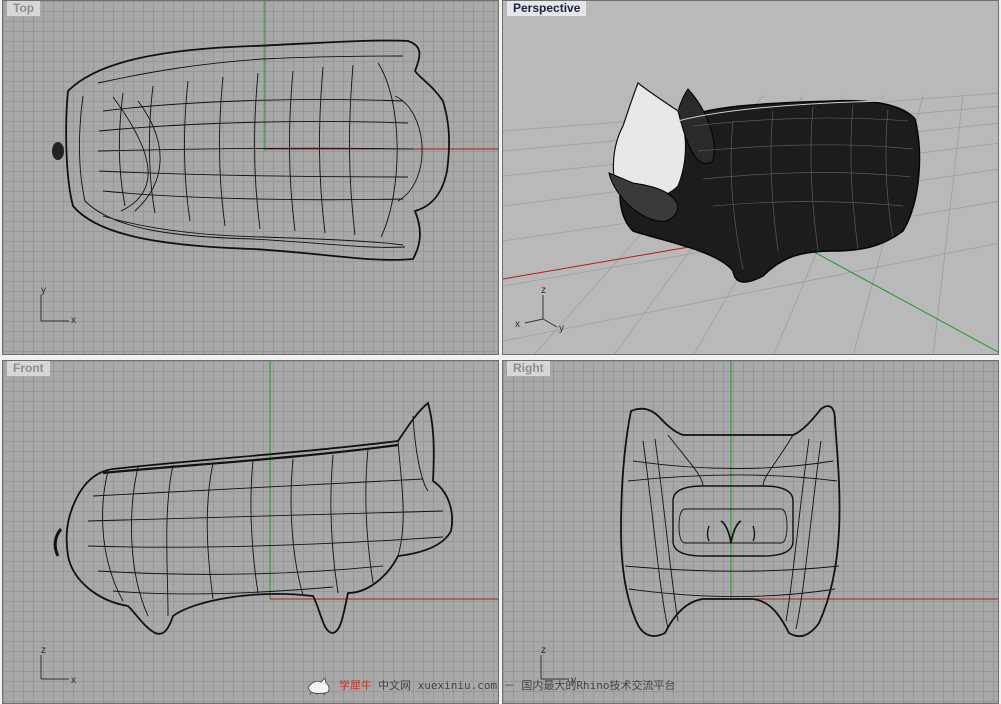  I want to click on rhino-logo-icon, so click(318, 686).